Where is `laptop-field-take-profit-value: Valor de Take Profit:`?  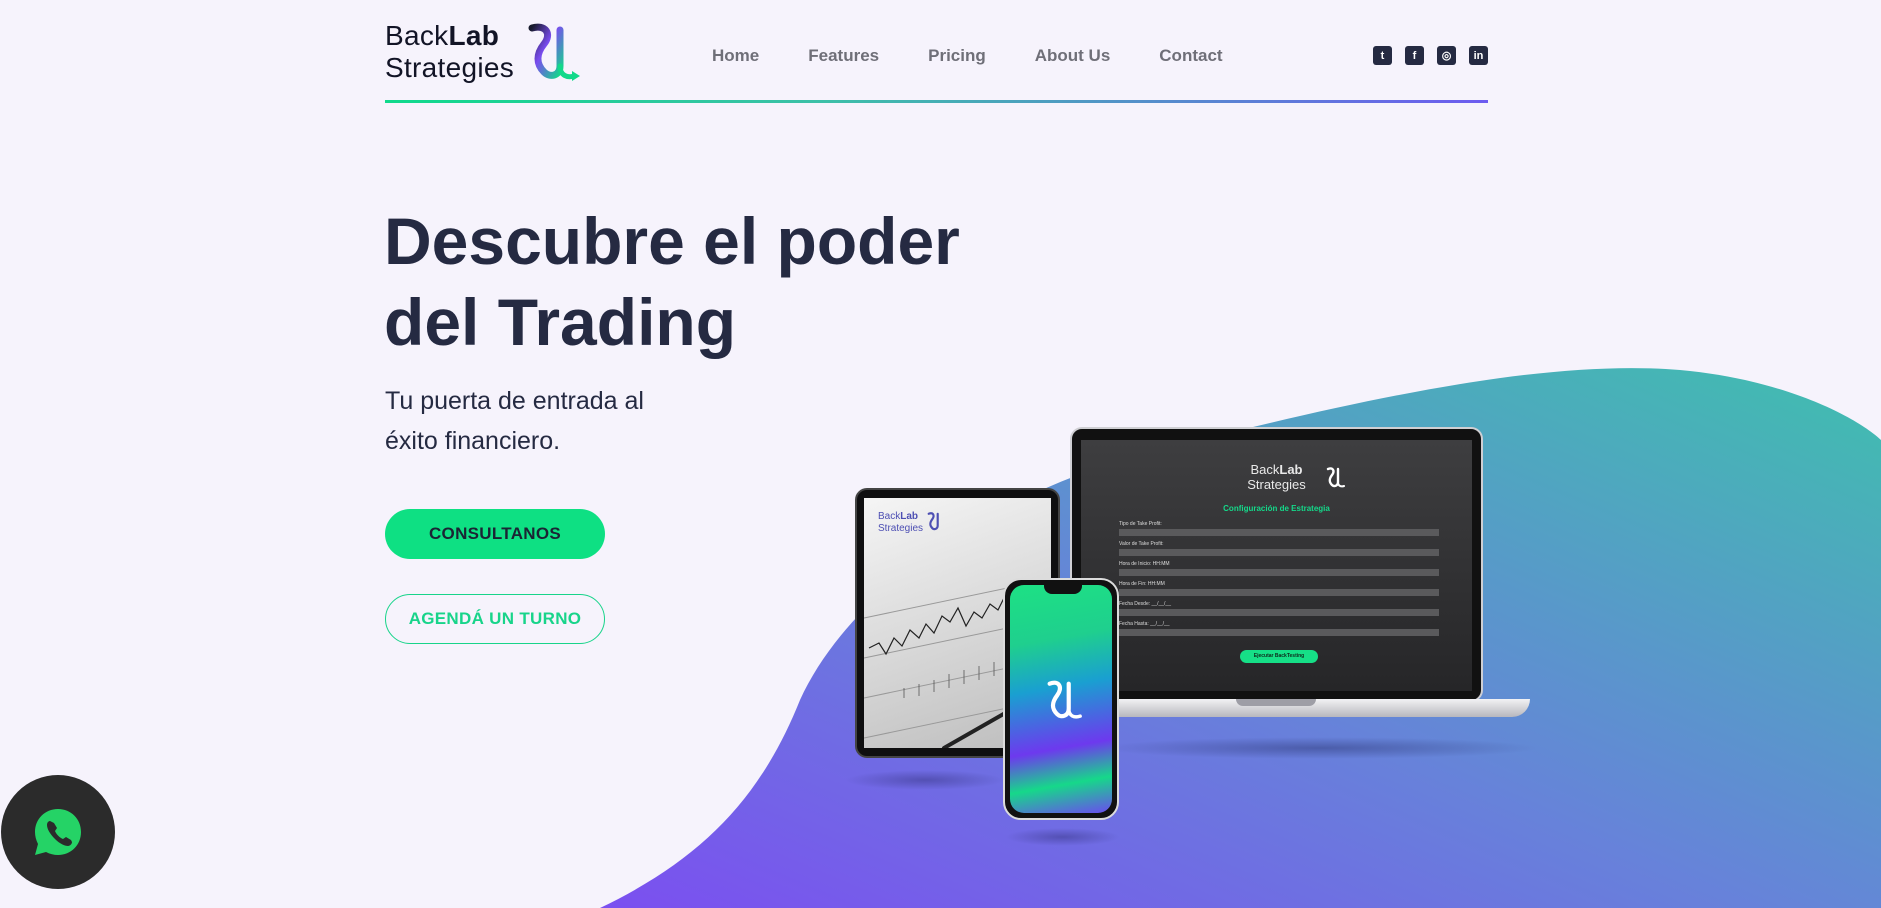
laptop-field-take-profit-value: Valor de Take Profit: is located at coordinates (1279, 548).